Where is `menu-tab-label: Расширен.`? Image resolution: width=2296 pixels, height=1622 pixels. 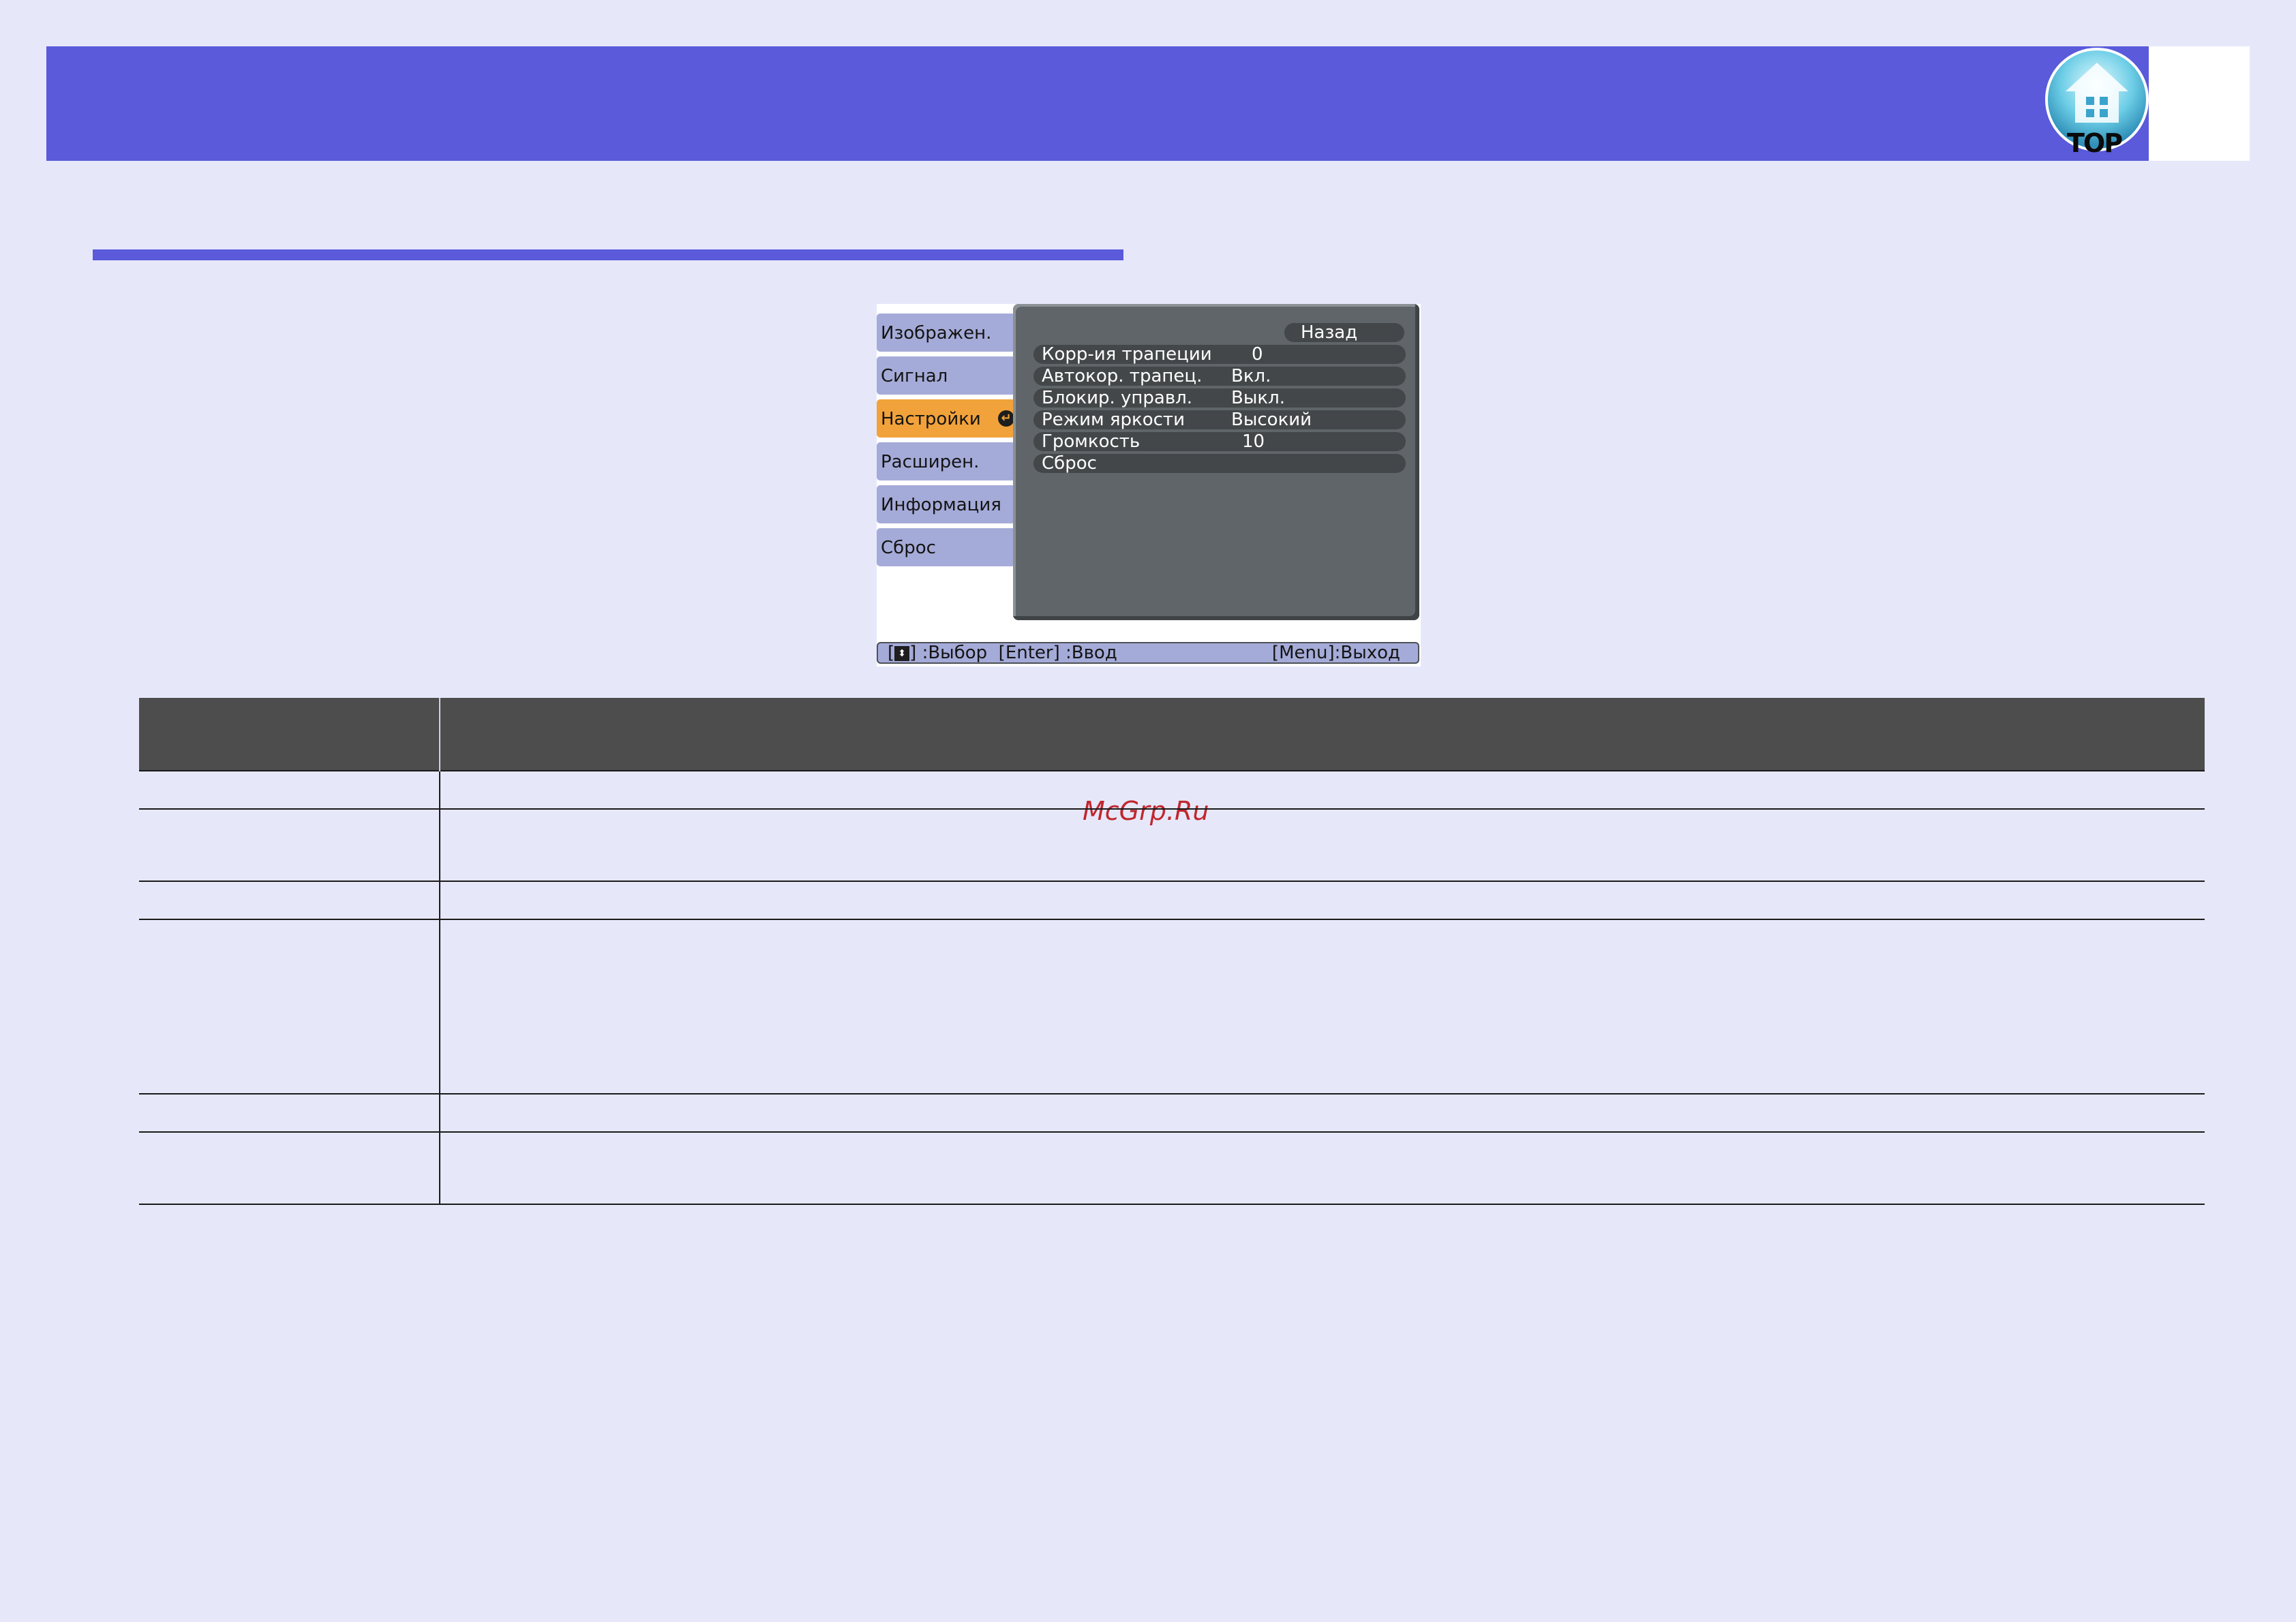
menu-tab-label: Расширен. is located at coordinates (930, 462).